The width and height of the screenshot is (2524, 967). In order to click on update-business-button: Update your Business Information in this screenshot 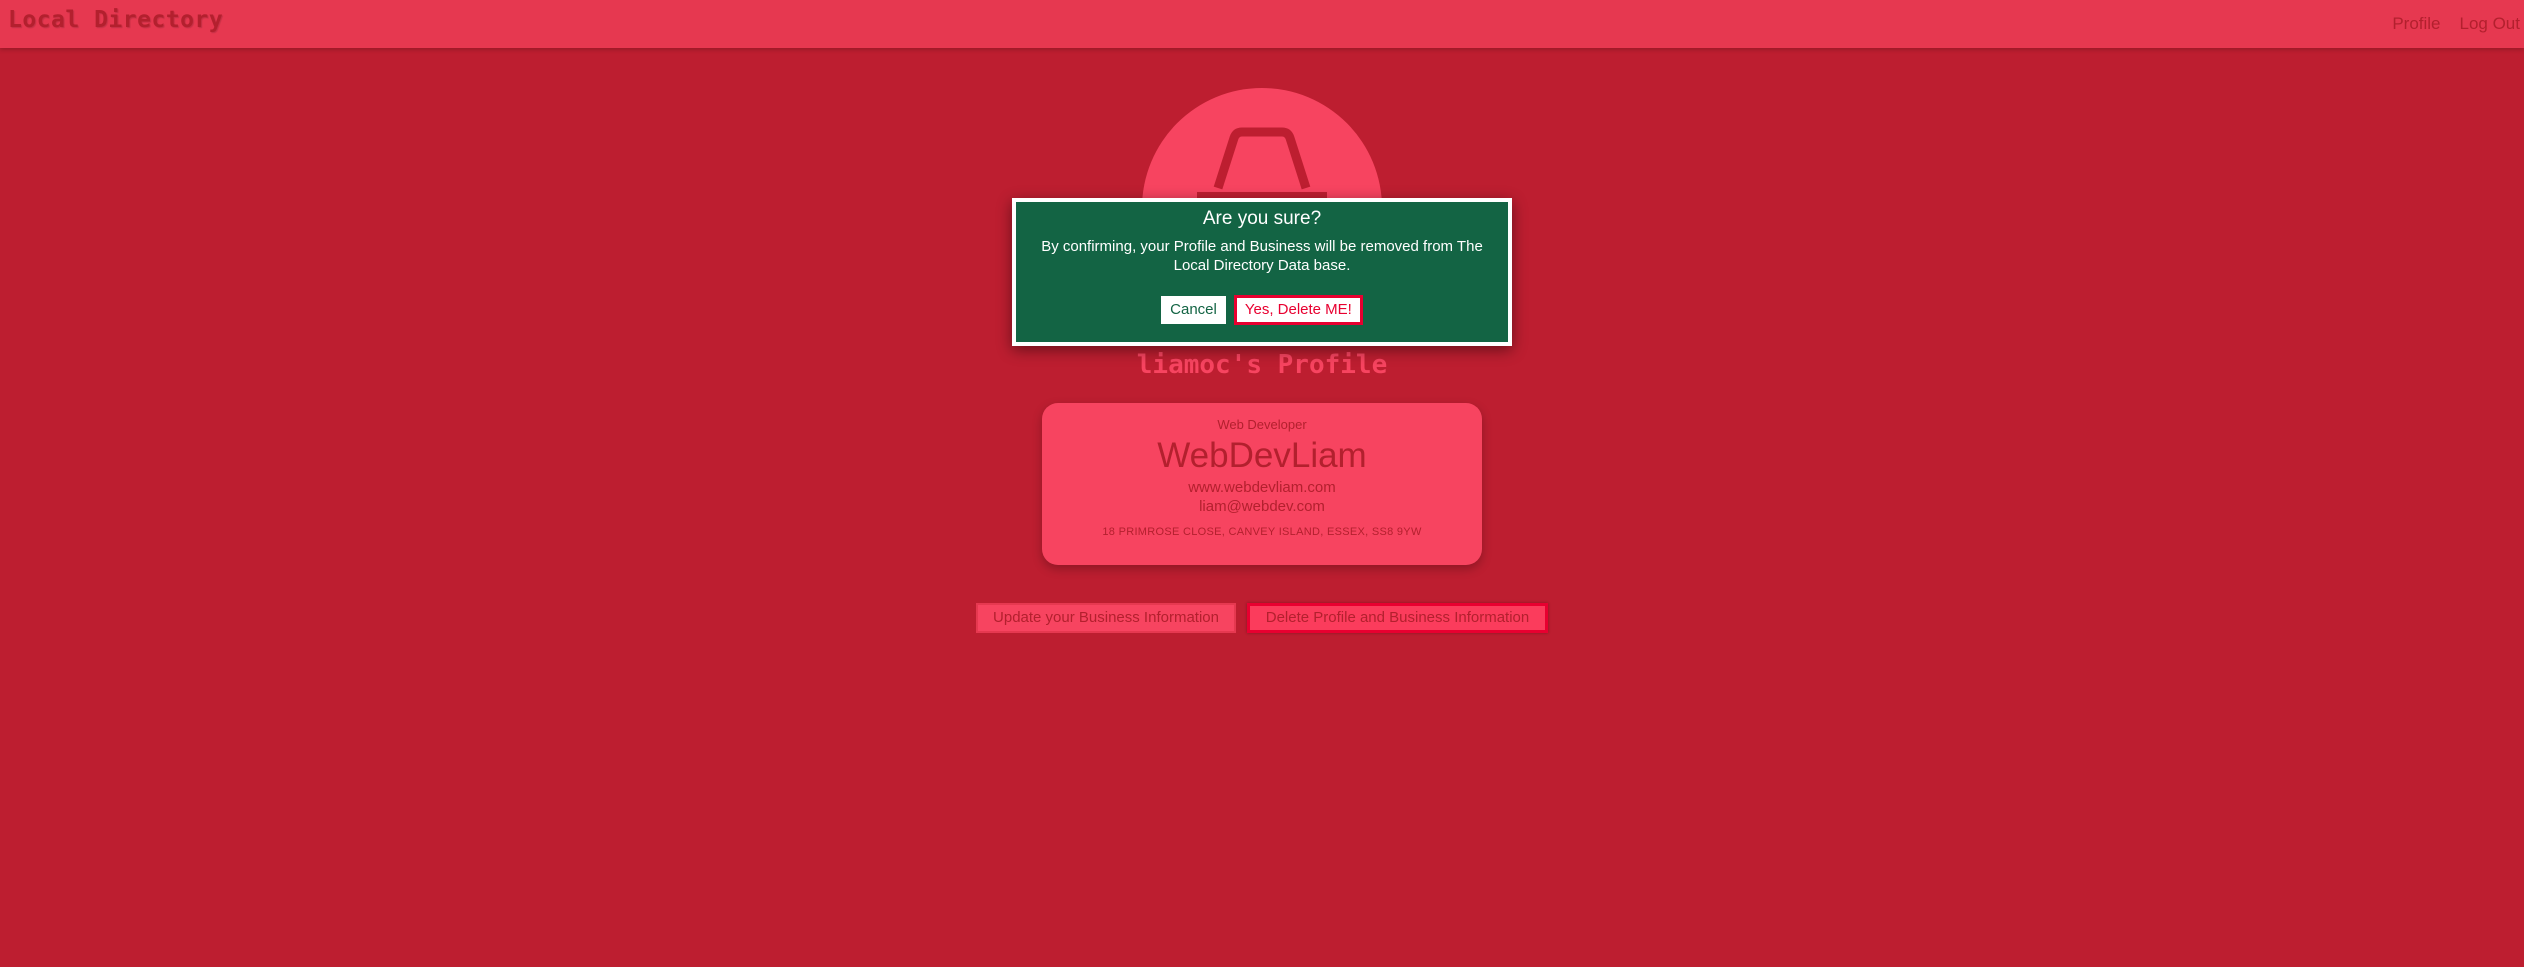, I will do `click(1106, 618)`.